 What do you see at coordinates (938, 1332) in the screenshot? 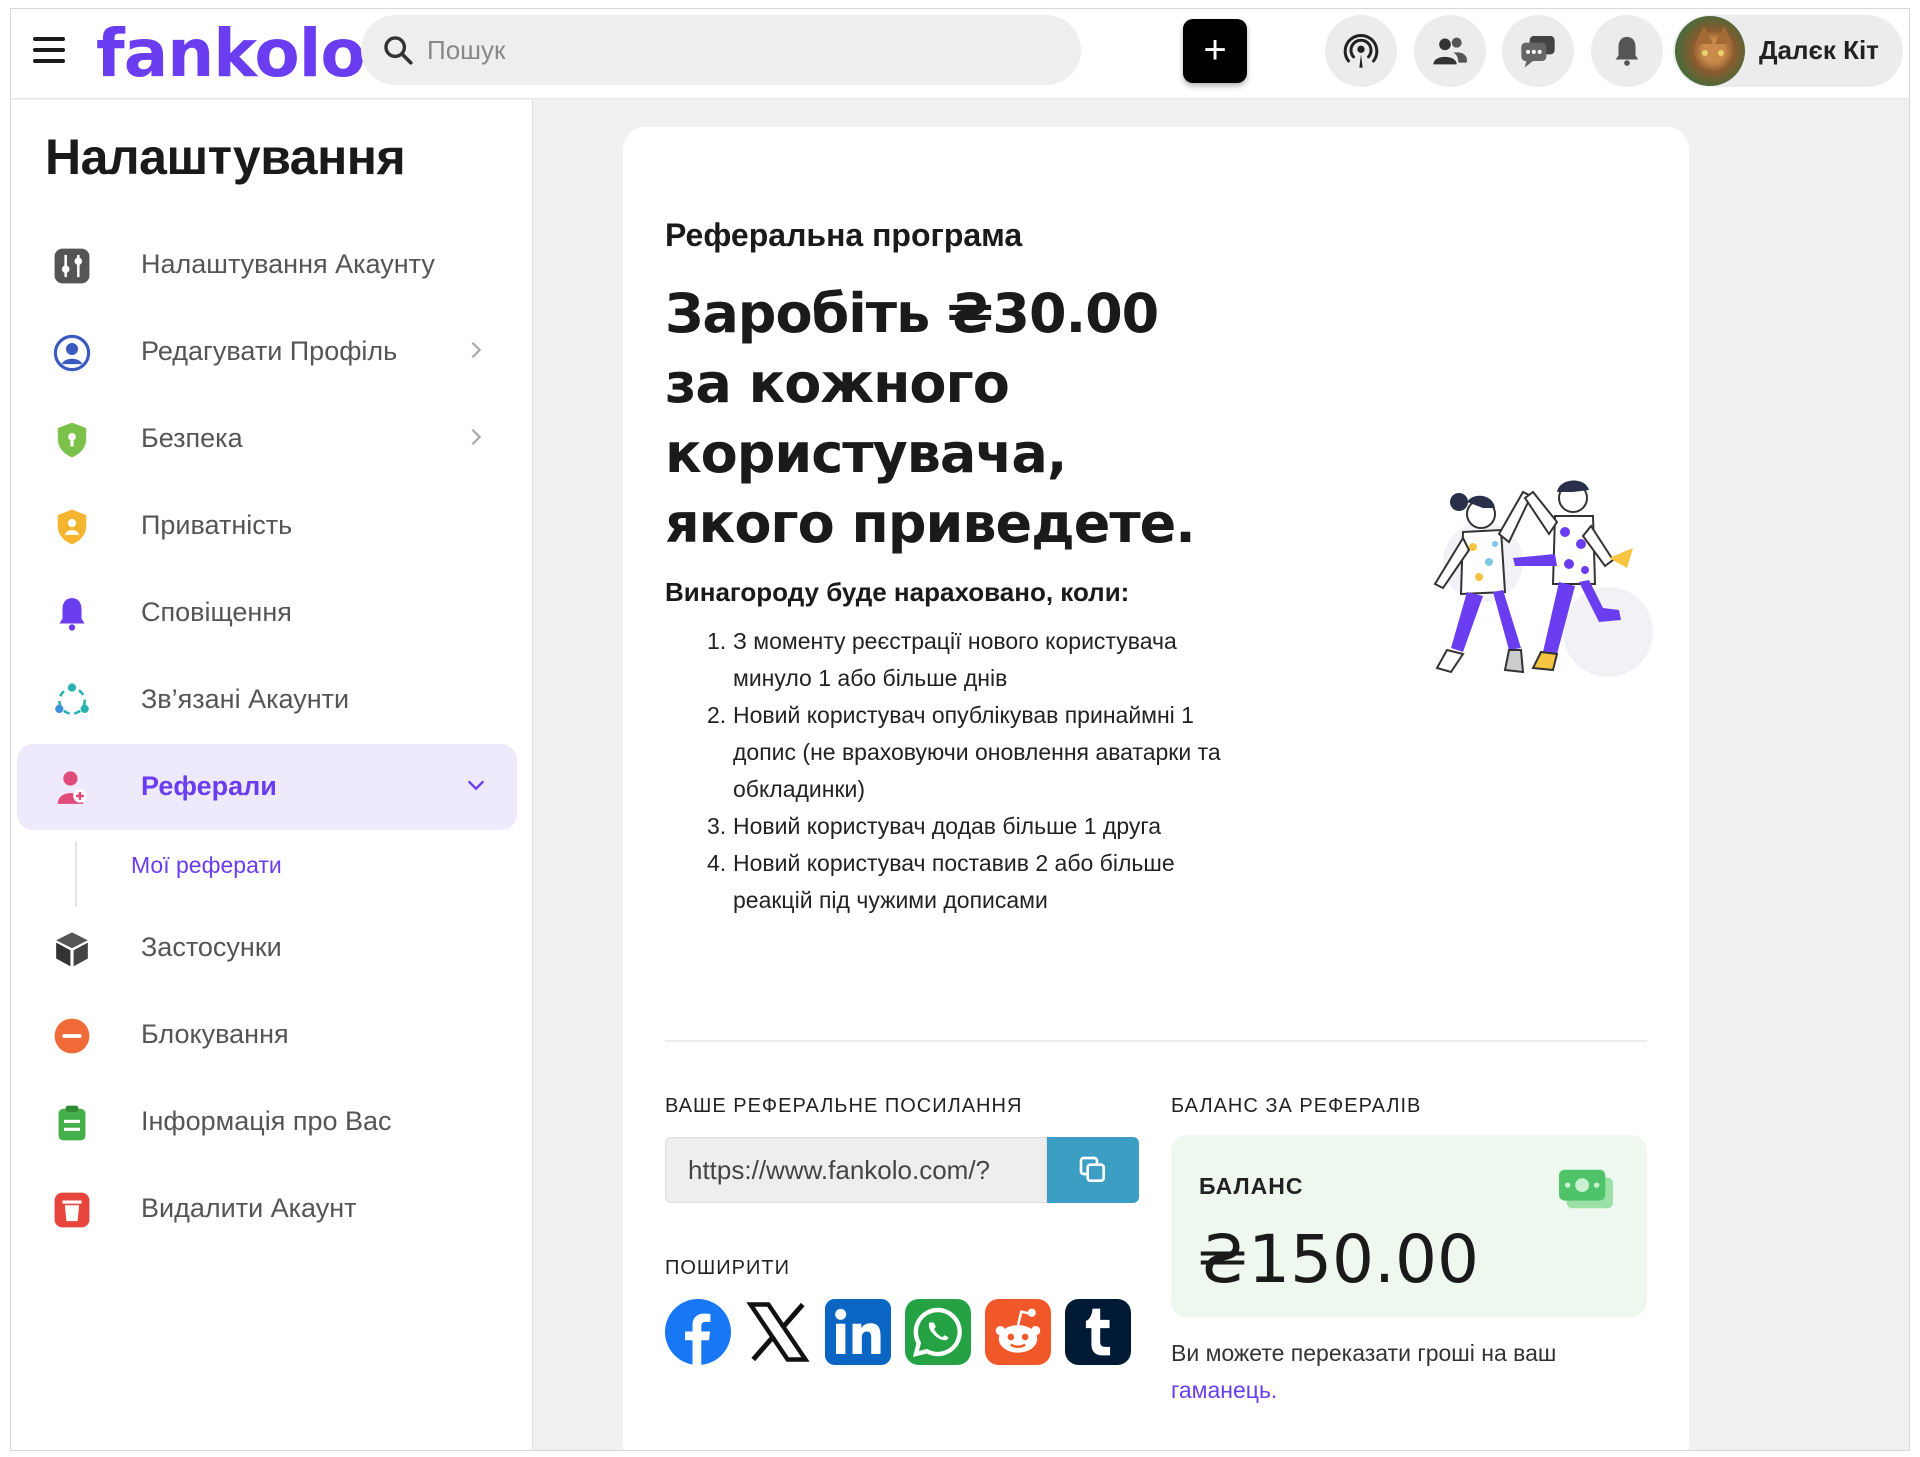
I see `whatsapp-icon` at bounding box center [938, 1332].